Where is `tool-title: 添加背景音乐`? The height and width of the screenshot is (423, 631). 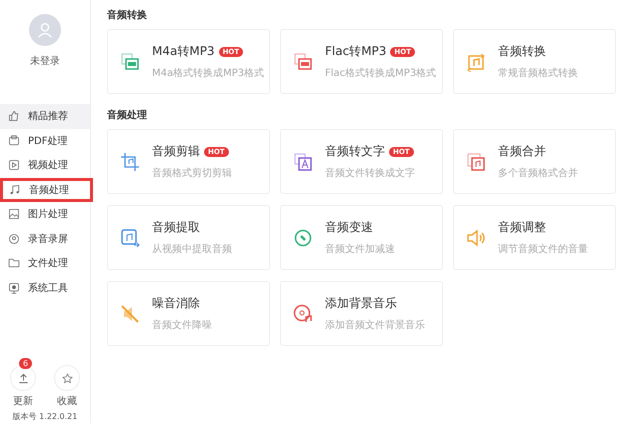 tool-title: 添加背景音乐 is located at coordinates (361, 303).